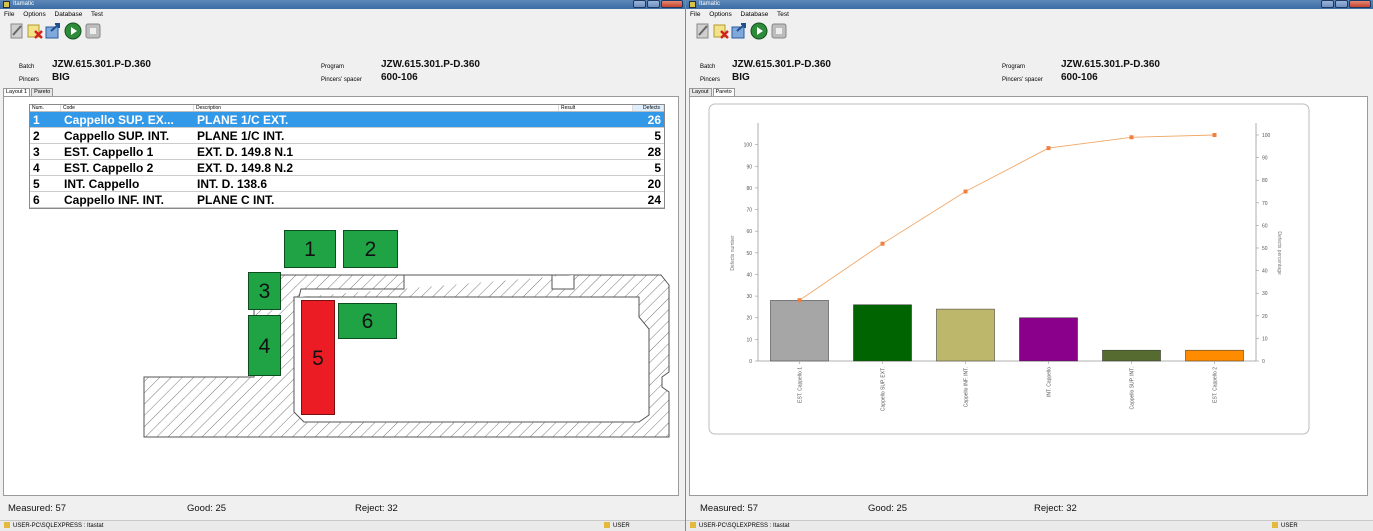  Describe the element at coordinates (1279, 253) in the screenshot. I see `y2-axis-label: Defects percentage` at that location.